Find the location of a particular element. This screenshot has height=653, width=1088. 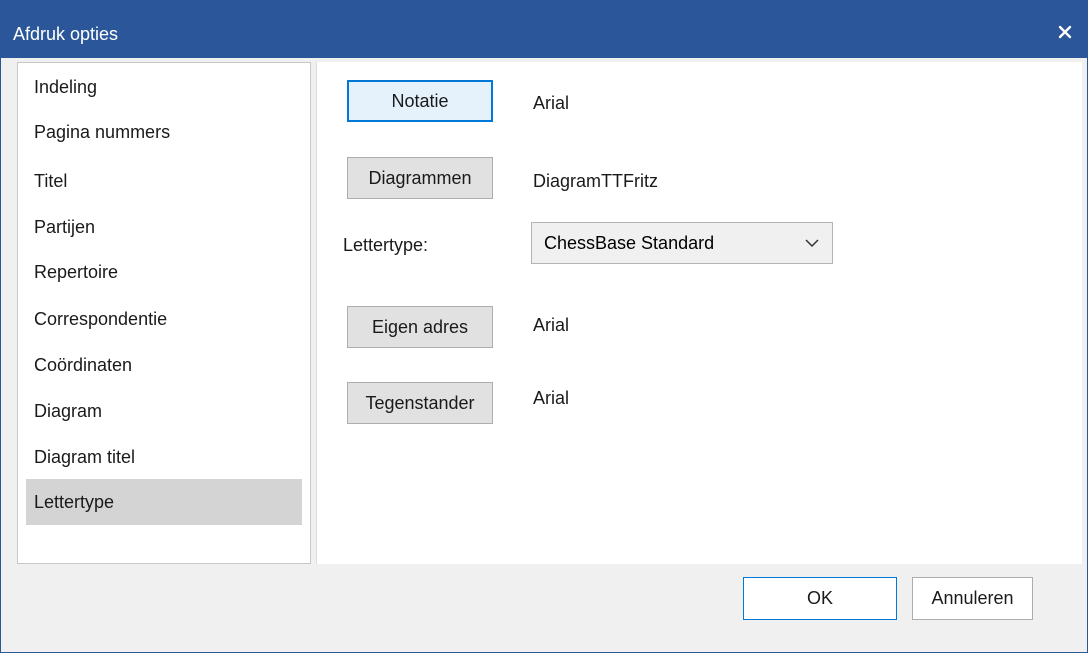

list-item-label: Indeling is located at coordinates (66, 87).